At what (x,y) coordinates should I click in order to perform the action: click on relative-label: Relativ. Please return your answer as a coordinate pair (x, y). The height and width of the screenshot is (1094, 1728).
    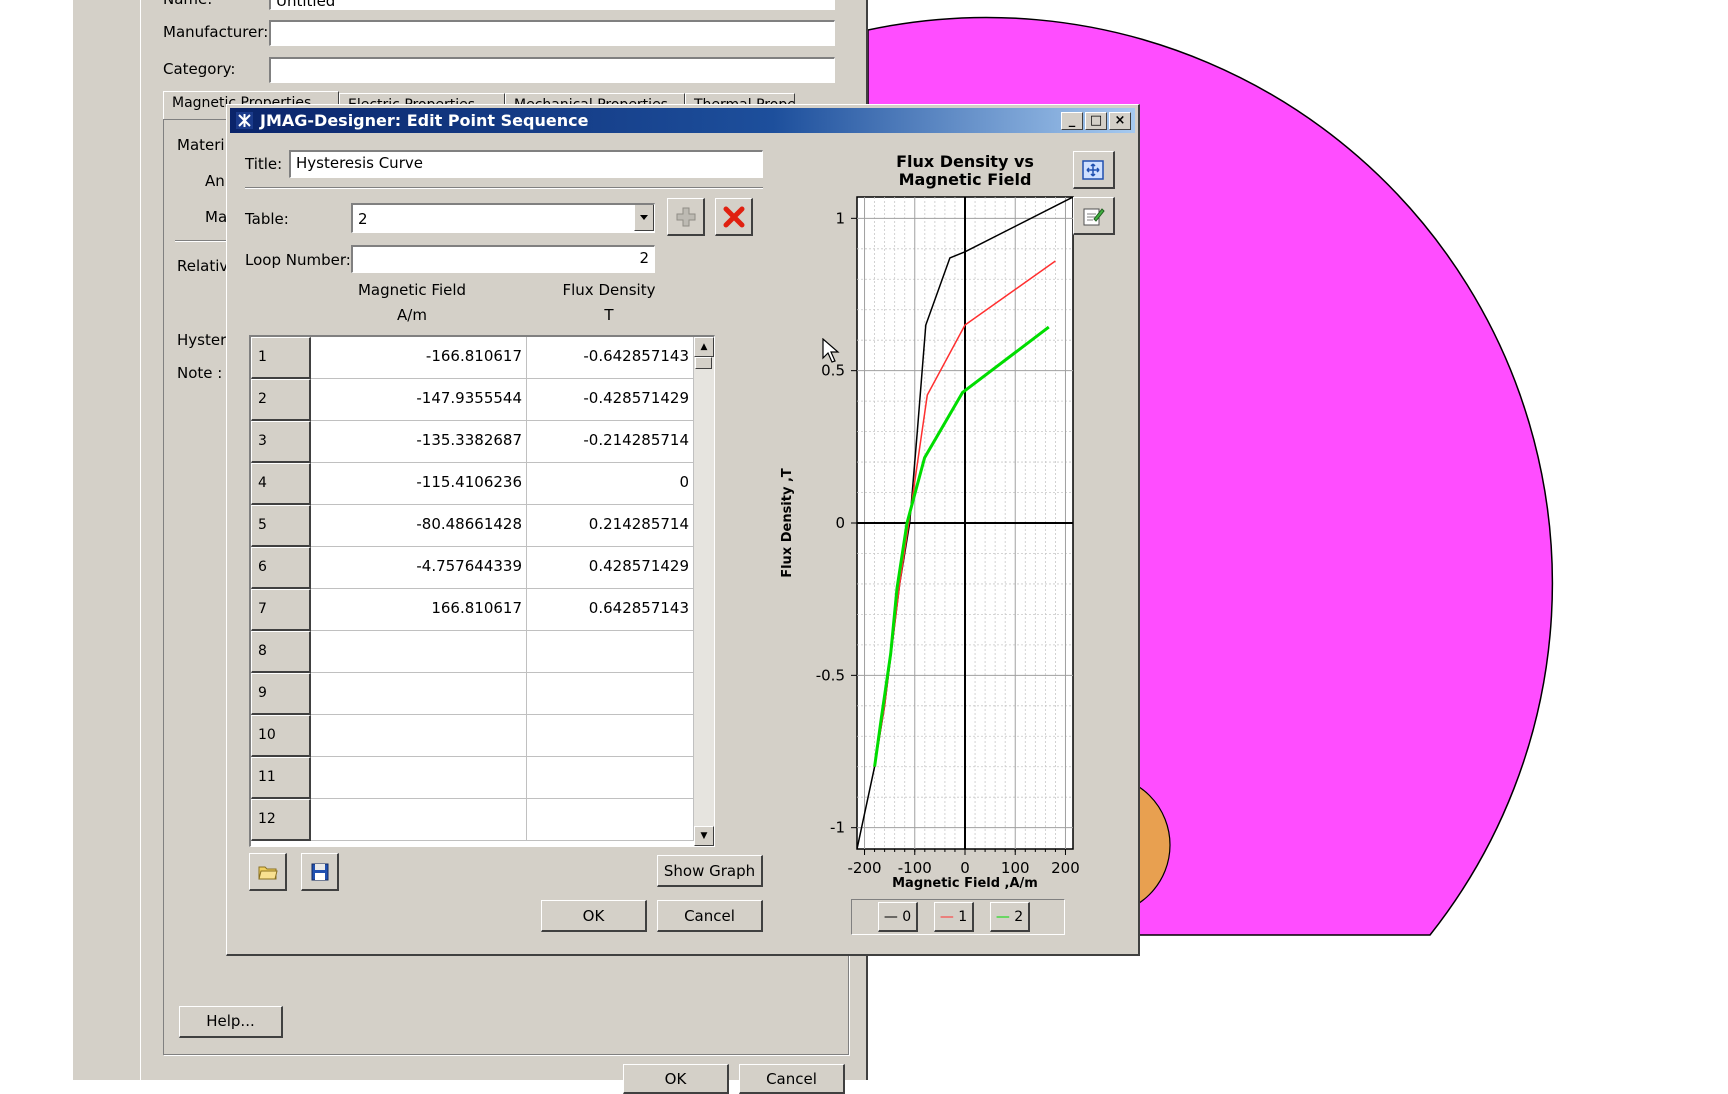
    Looking at the image, I should click on (203, 266).